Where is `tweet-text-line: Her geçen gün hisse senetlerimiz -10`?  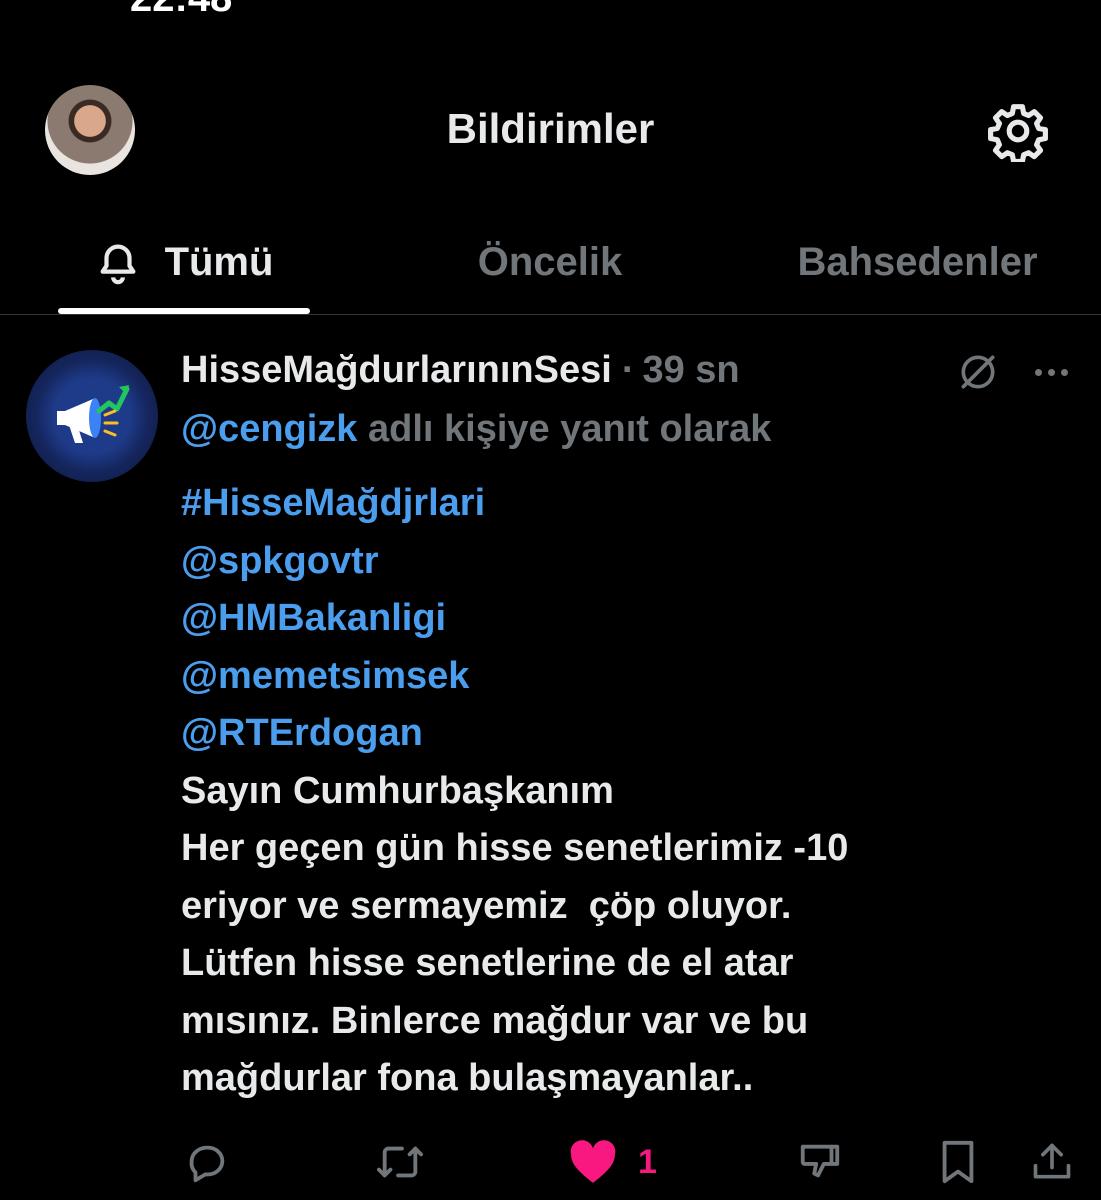
tweet-text-line: Her geçen gün hisse senetlerimiz -10 is located at coordinates (515, 848).